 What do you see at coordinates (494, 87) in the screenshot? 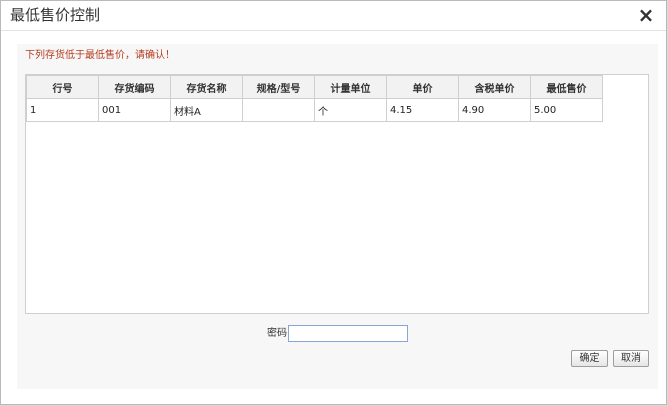
I see `header-tax-included-price: 含税单价` at bounding box center [494, 87].